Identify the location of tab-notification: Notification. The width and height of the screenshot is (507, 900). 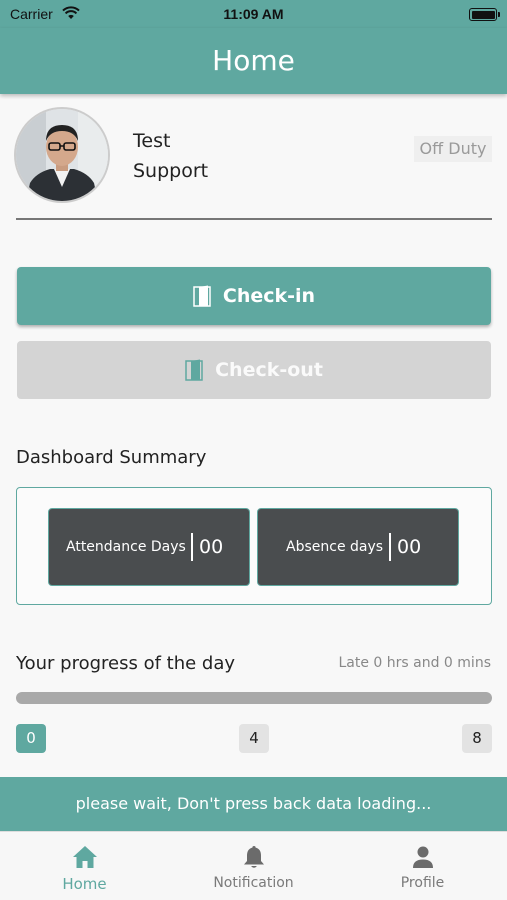
(253, 866).